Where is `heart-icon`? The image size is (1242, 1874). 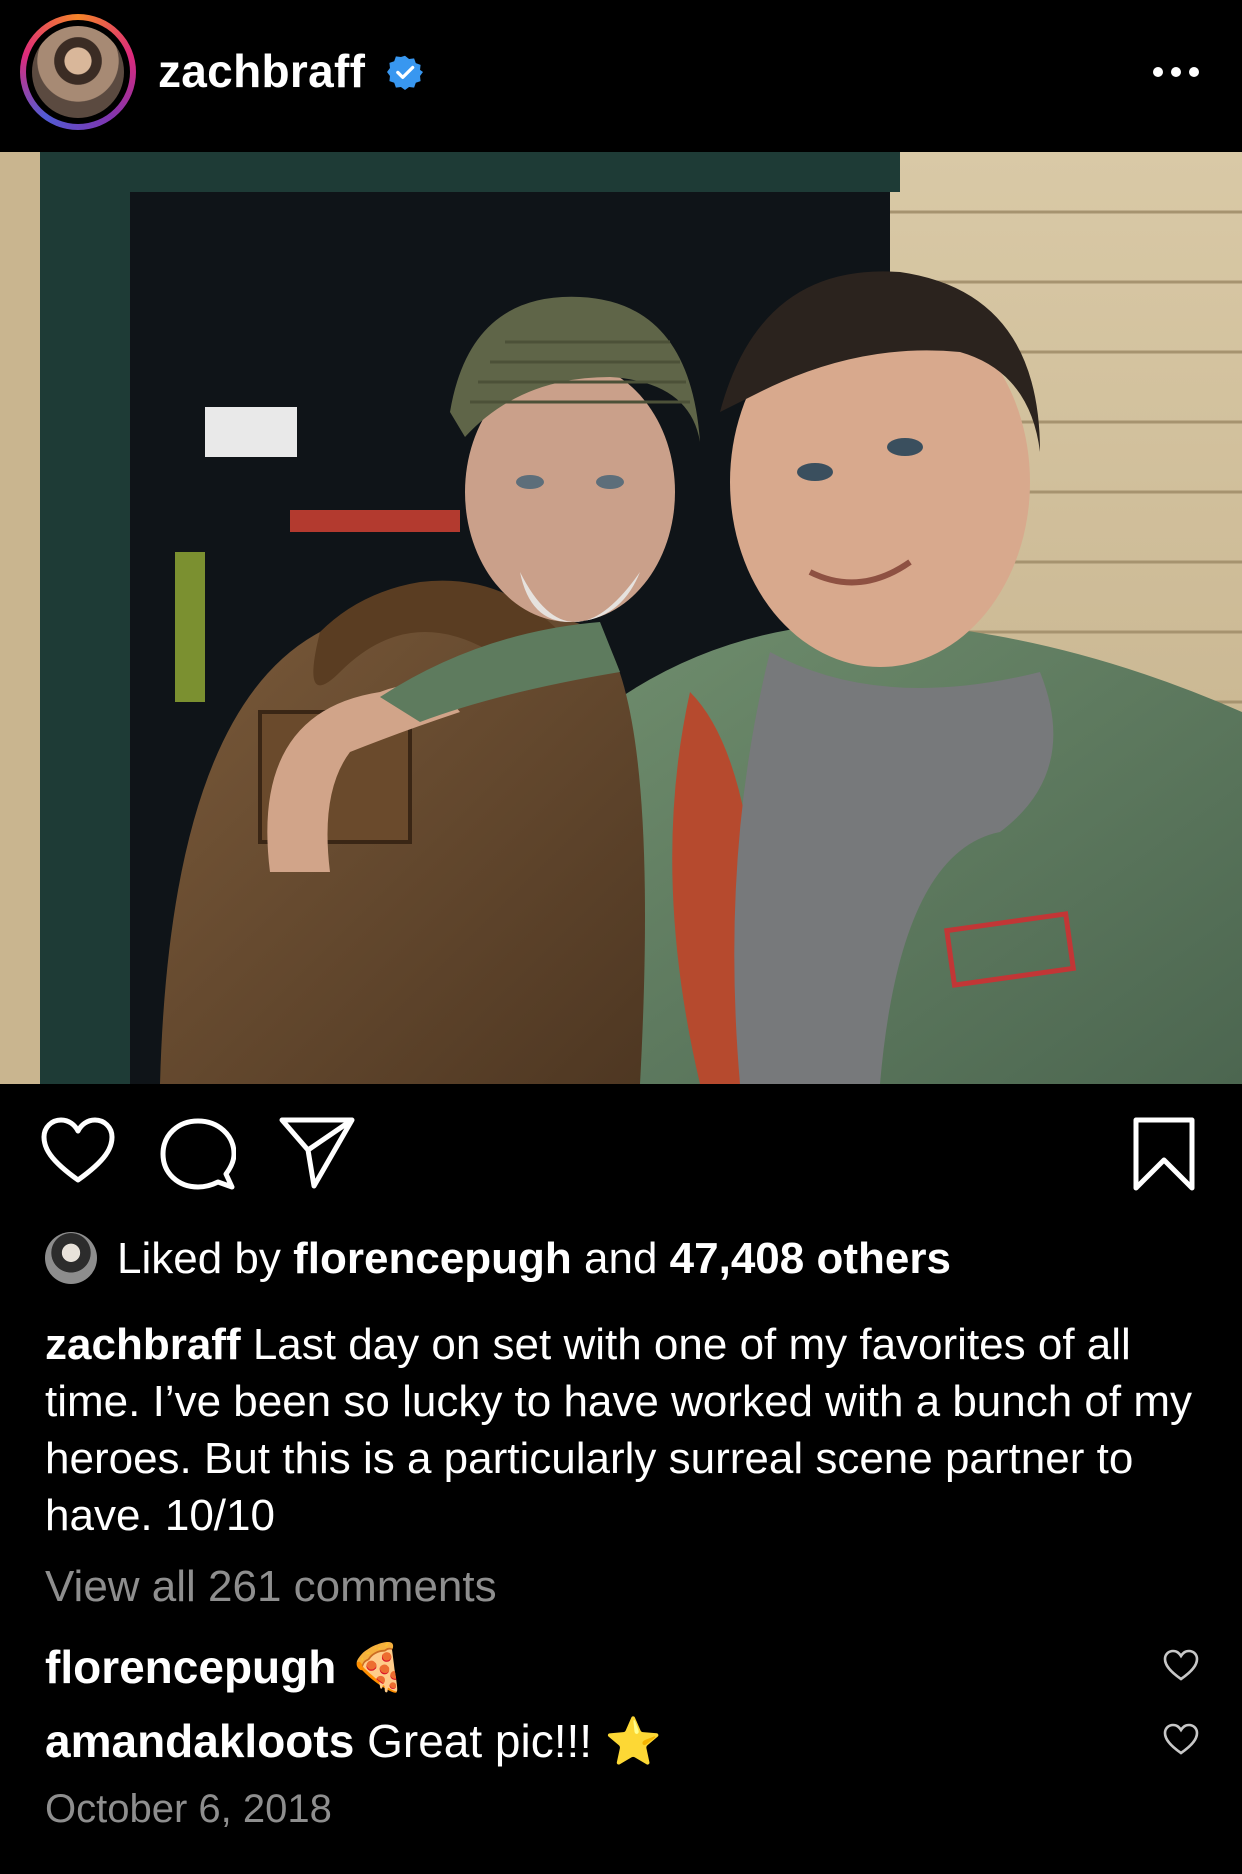 heart-icon is located at coordinates (78, 1151).